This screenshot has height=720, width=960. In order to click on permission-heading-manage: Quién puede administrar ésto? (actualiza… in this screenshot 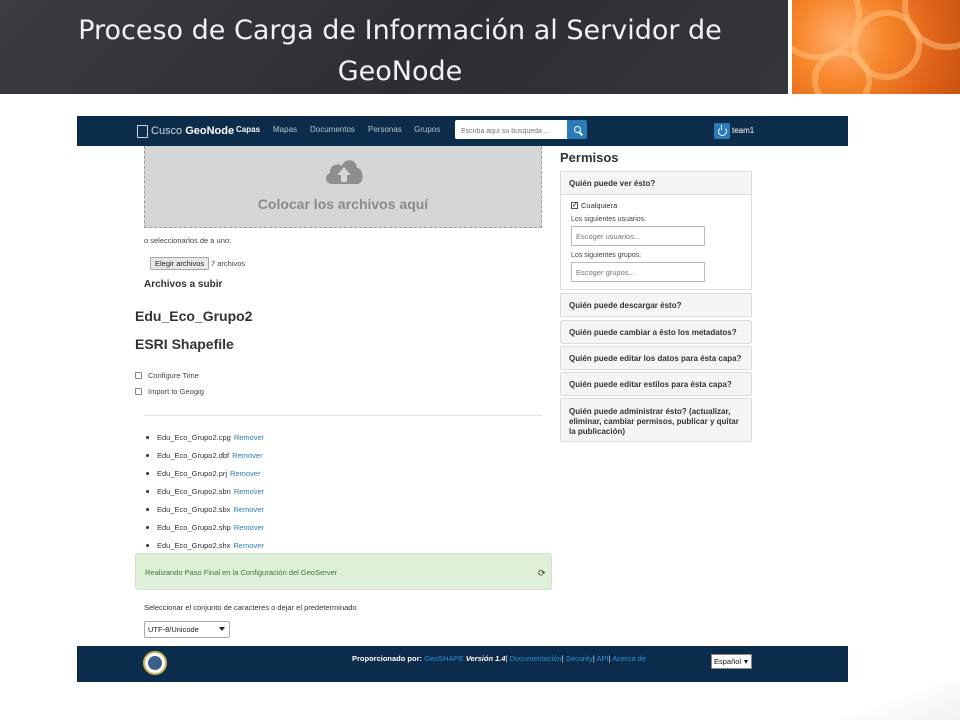, I will do `click(656, 420)`.